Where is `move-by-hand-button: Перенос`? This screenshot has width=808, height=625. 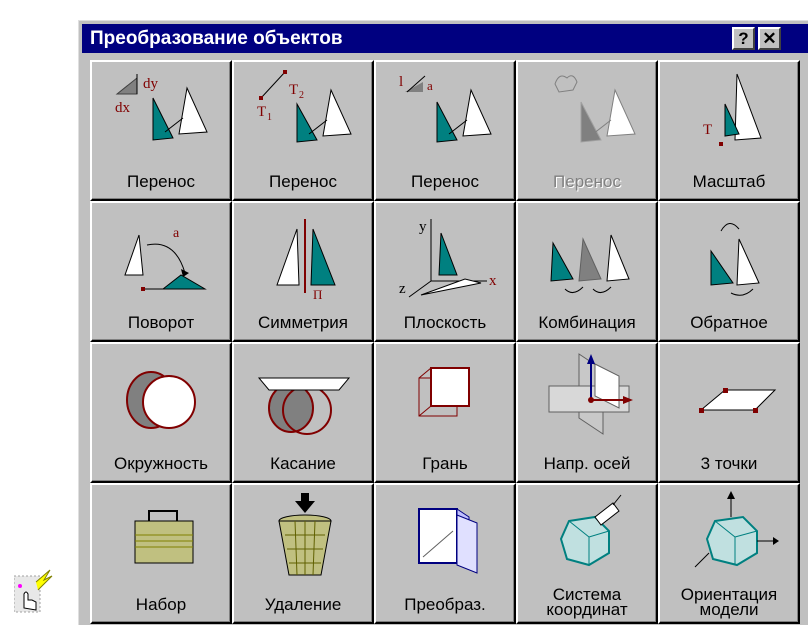 move-by-hand-button: Перенос is located at coordinates (587, 130).